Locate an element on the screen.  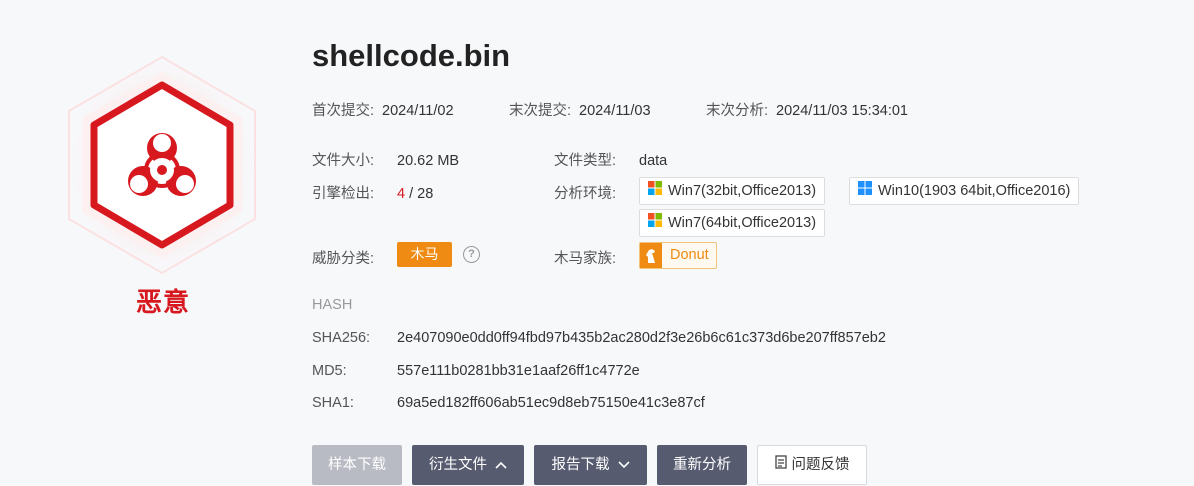
sha1-value: 69a5ed182ff606ab51ec9d8eb75150e41c3e87cf is located at coordinates (551, 403).